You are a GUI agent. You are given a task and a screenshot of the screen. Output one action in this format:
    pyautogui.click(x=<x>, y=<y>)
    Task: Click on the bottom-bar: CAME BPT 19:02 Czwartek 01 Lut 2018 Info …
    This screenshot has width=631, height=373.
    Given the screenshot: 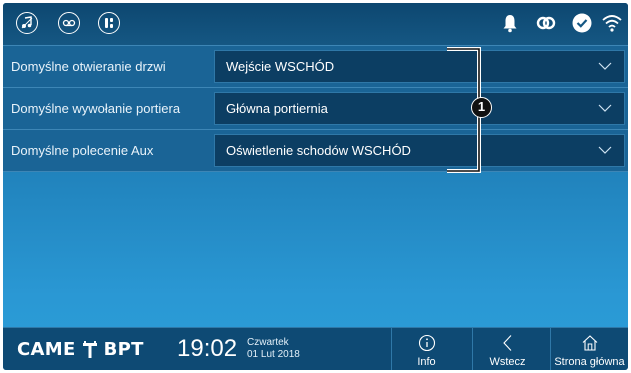 What is the action you would take?
    pyautogui.click(x=315, y=348)
    